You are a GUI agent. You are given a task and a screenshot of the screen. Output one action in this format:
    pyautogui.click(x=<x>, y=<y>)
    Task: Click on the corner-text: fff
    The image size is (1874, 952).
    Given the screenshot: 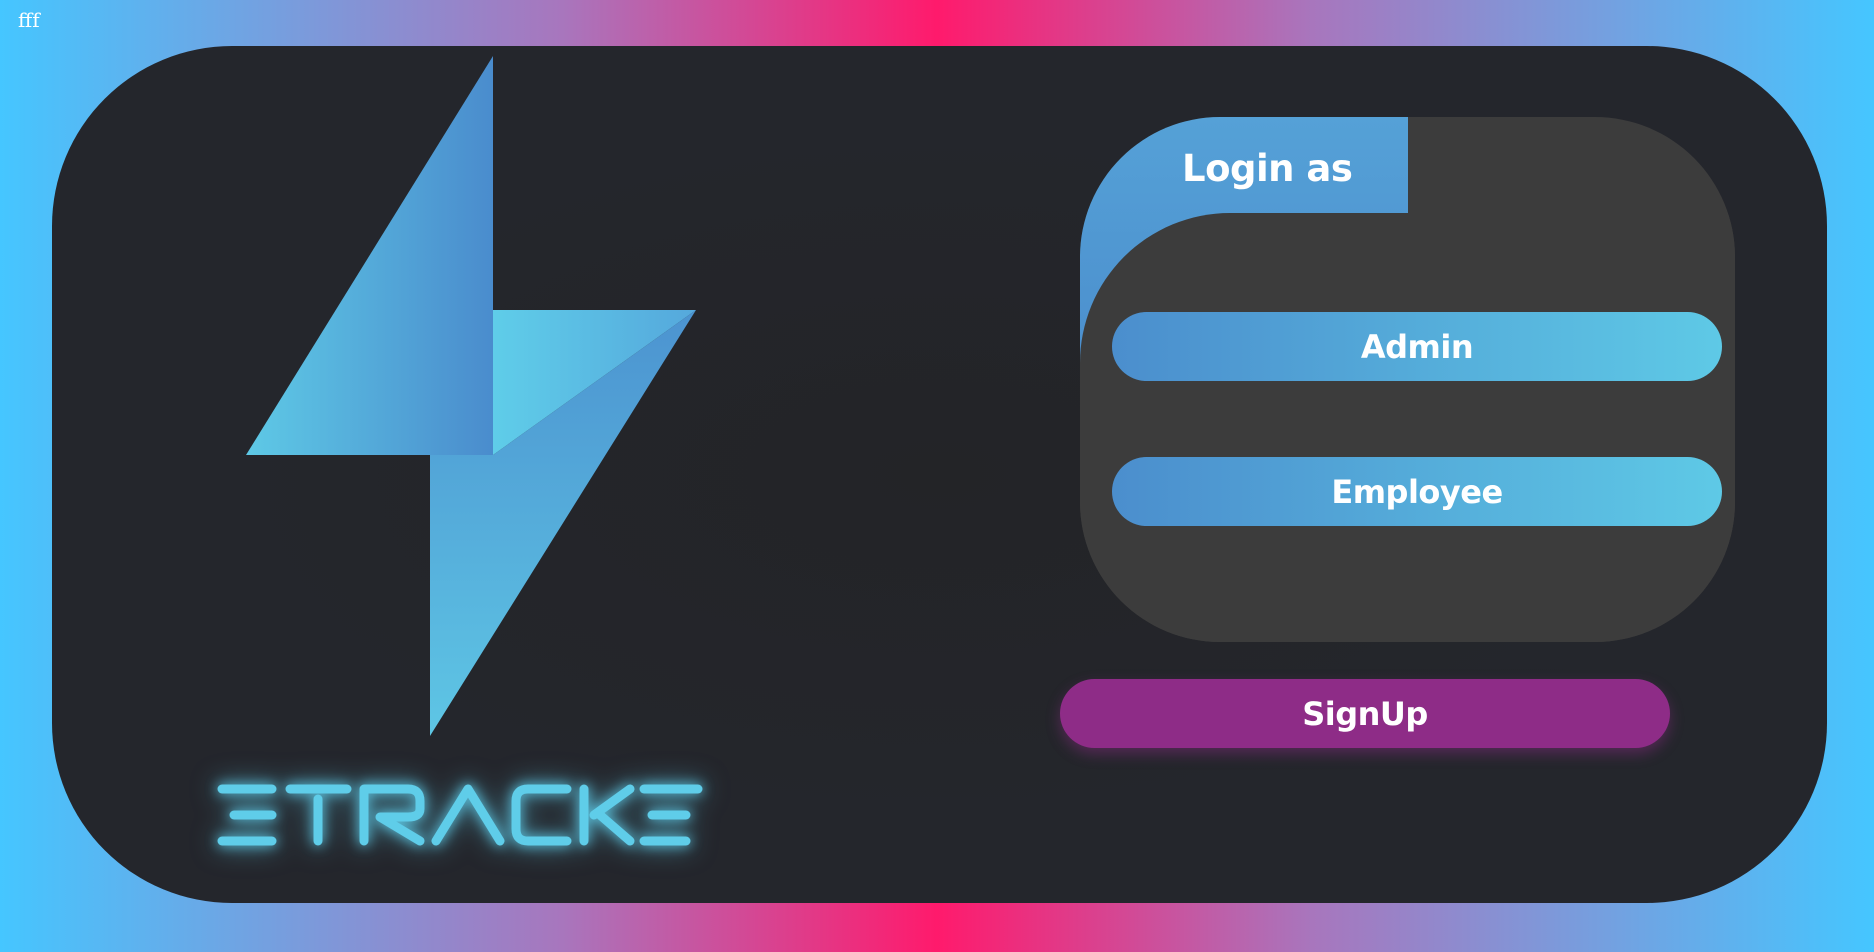 What is the action you would take?
    pyautogui.click(x=29, y=20)
    